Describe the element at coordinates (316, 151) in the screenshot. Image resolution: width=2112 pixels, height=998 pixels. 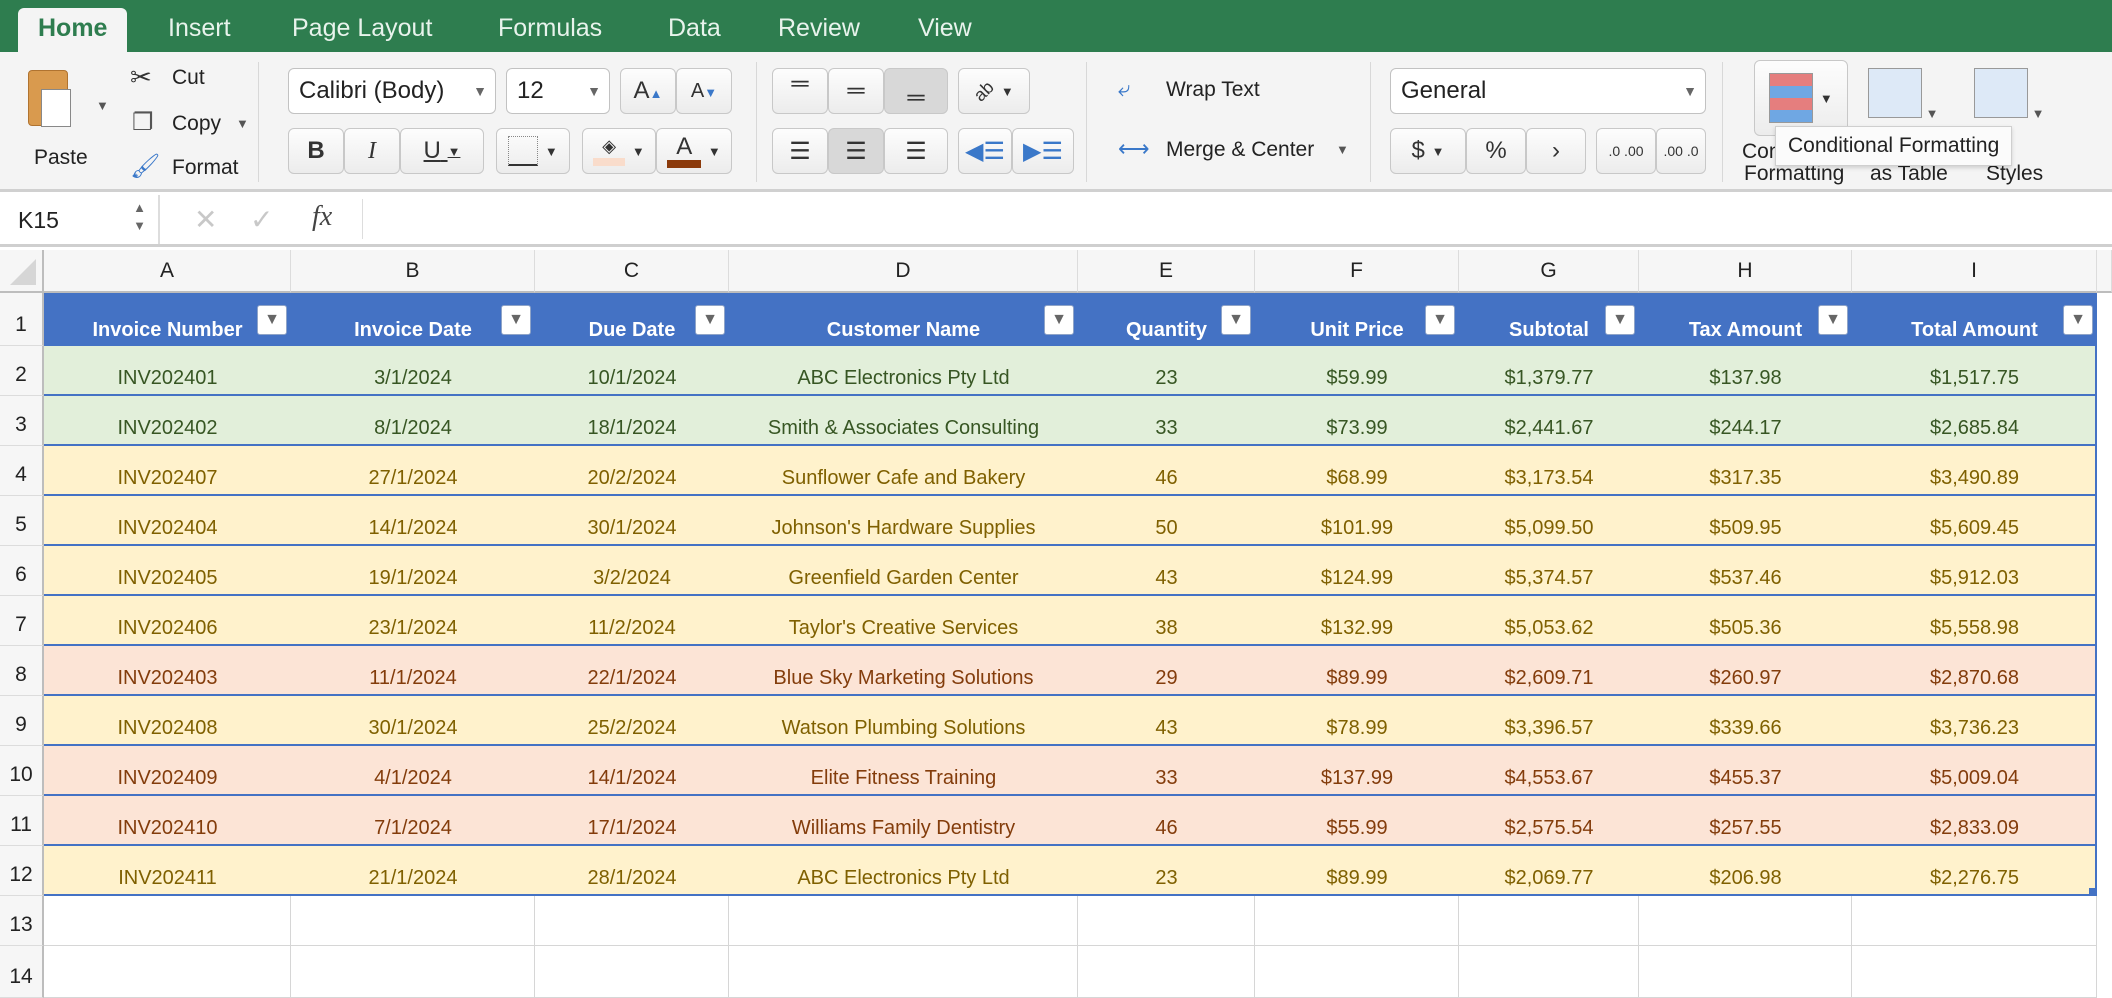
I see `bold-button: B` at that location.